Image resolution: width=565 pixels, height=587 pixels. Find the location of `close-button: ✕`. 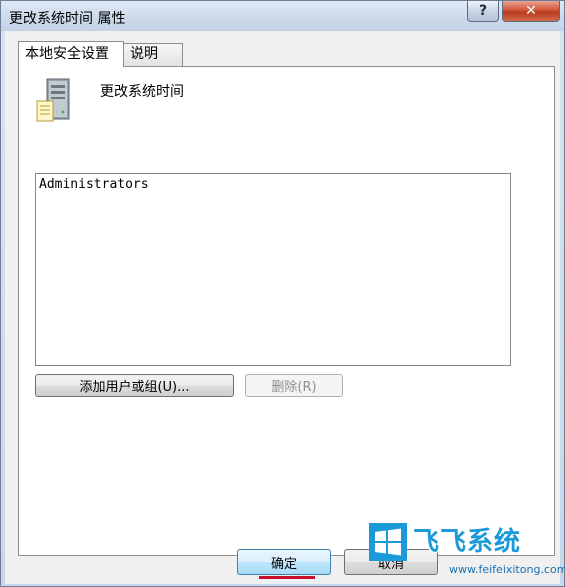

close-button: ✕ is located at coordinates (531, 11).